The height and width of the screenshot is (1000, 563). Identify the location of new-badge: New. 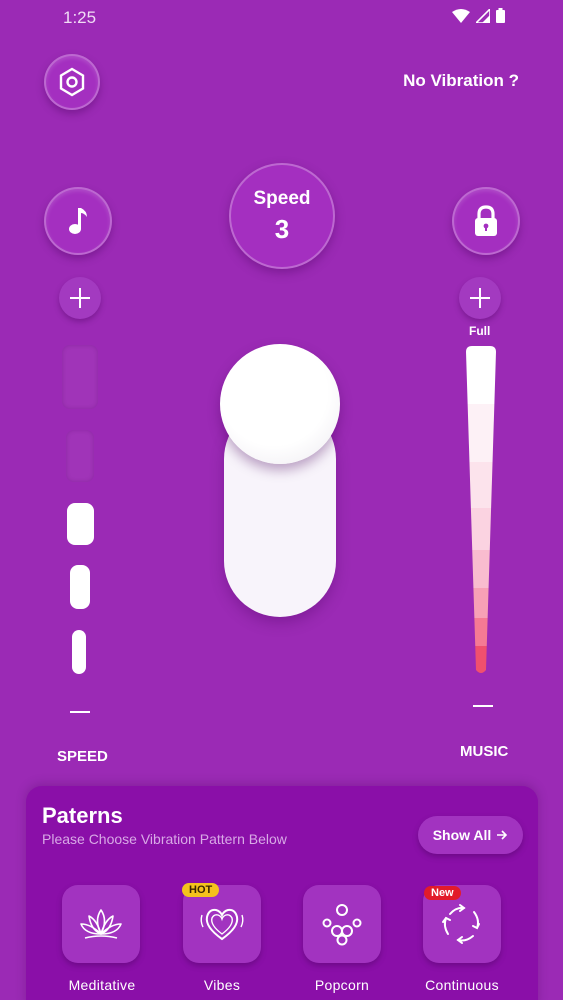
(442, 893).